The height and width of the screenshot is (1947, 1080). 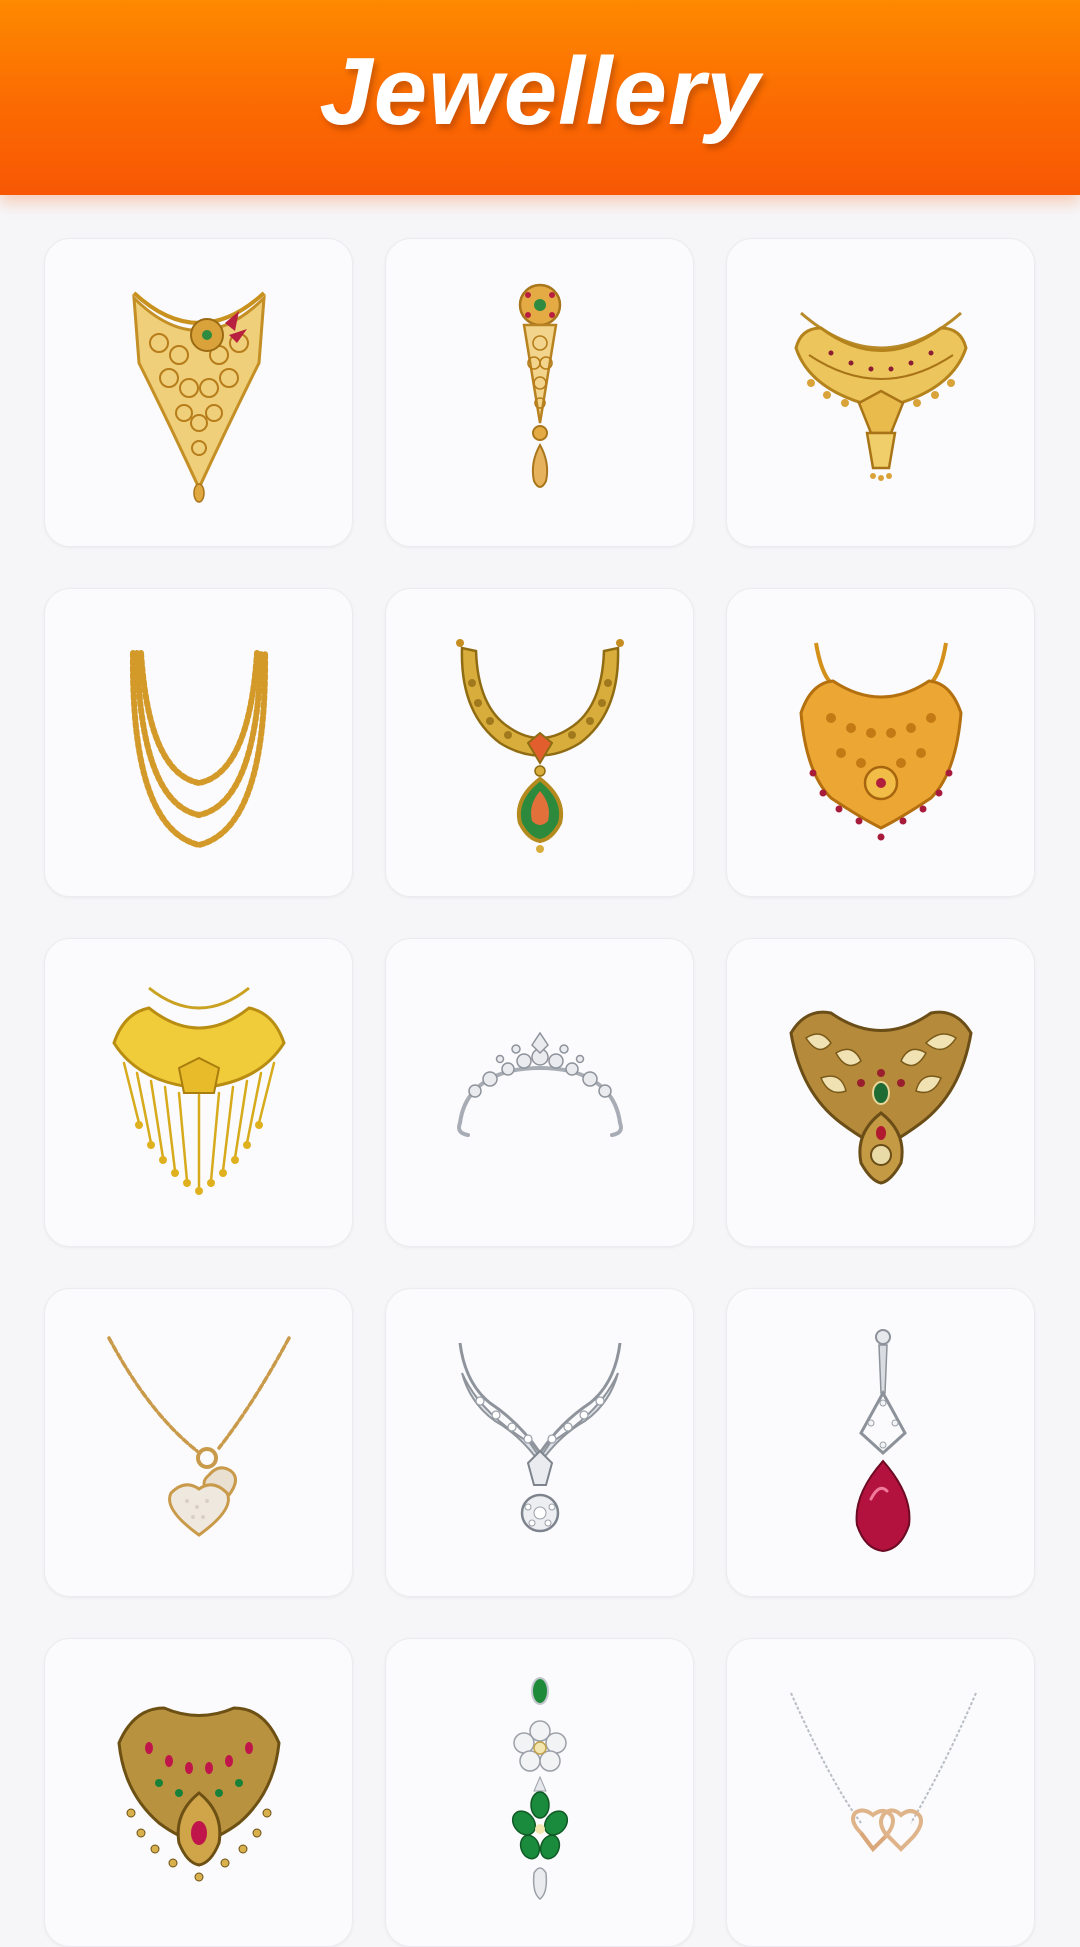 I want to click on ruby-emerald-bib-necklace-icon, so click(x=198, y=1793).